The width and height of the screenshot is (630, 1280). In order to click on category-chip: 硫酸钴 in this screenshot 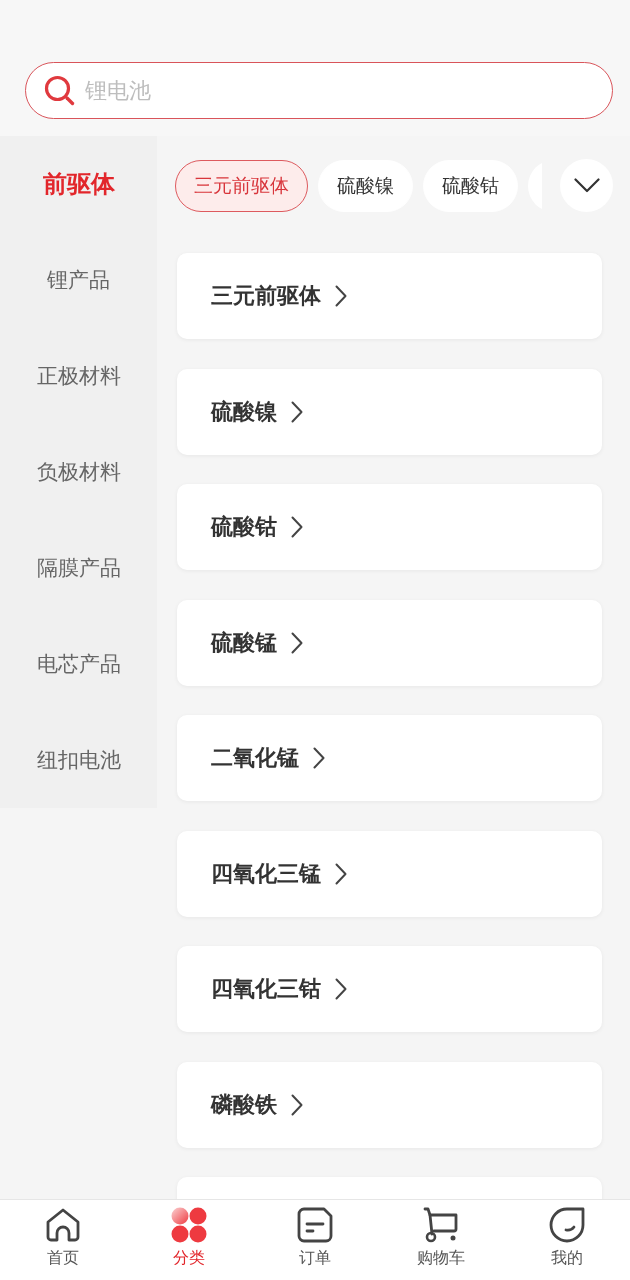, I will do `click(470, 185)`.